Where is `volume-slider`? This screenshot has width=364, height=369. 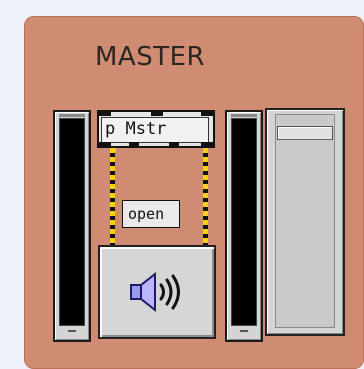
volume-slider is located at coordinates (305, 222).